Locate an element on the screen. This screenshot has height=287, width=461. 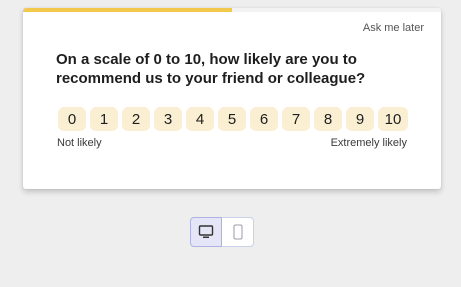
rating-option-1: 1 is located at coordinates (104, 119).